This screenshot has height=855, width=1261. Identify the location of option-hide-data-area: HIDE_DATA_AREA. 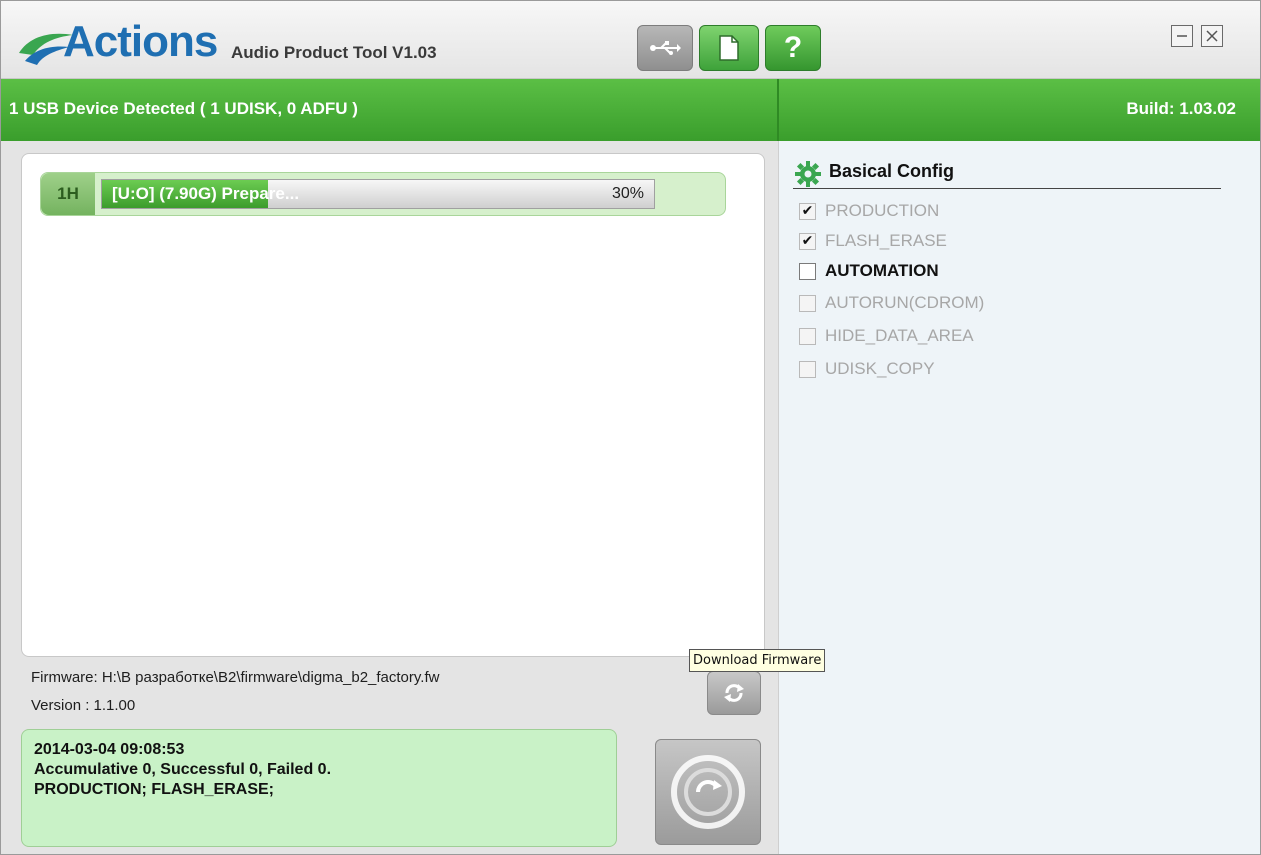
(886, 336).